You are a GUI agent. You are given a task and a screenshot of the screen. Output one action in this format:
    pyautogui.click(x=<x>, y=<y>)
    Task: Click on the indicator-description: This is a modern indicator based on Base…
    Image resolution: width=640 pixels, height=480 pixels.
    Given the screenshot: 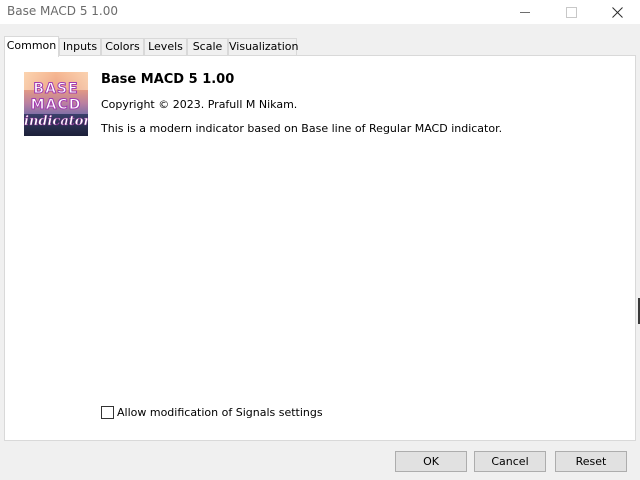 What is the action you would take?
    pyautogui.click(x=302, y=128)
    